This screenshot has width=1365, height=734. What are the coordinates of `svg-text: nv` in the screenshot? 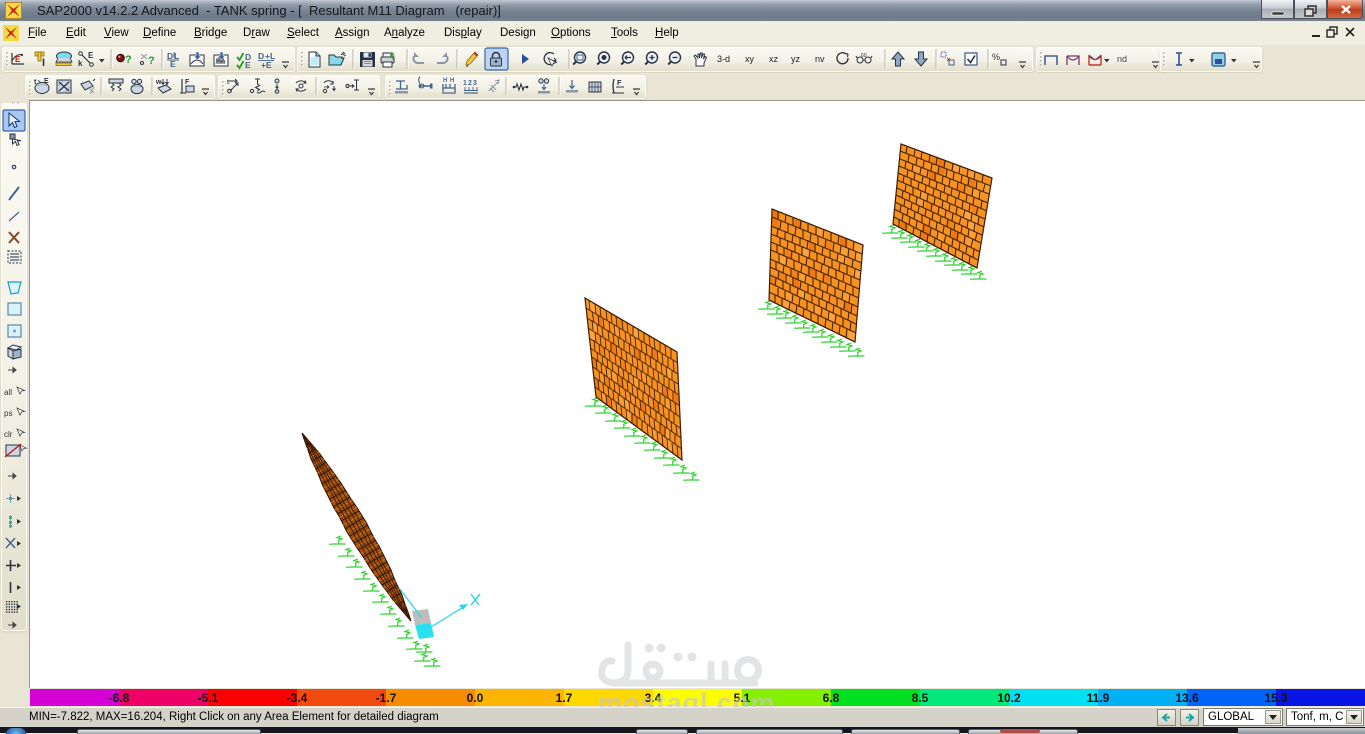 It's located at (820, 59).